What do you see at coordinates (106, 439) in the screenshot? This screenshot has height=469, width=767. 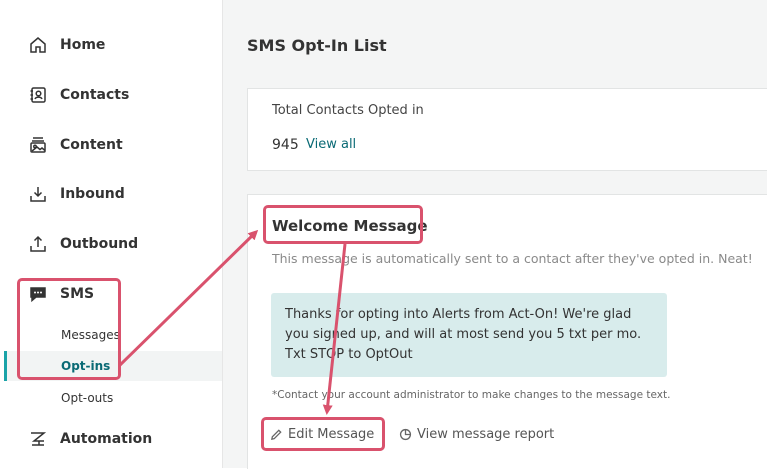 I see `nav-automation-label: Automation` at bounding box center [106, 439].